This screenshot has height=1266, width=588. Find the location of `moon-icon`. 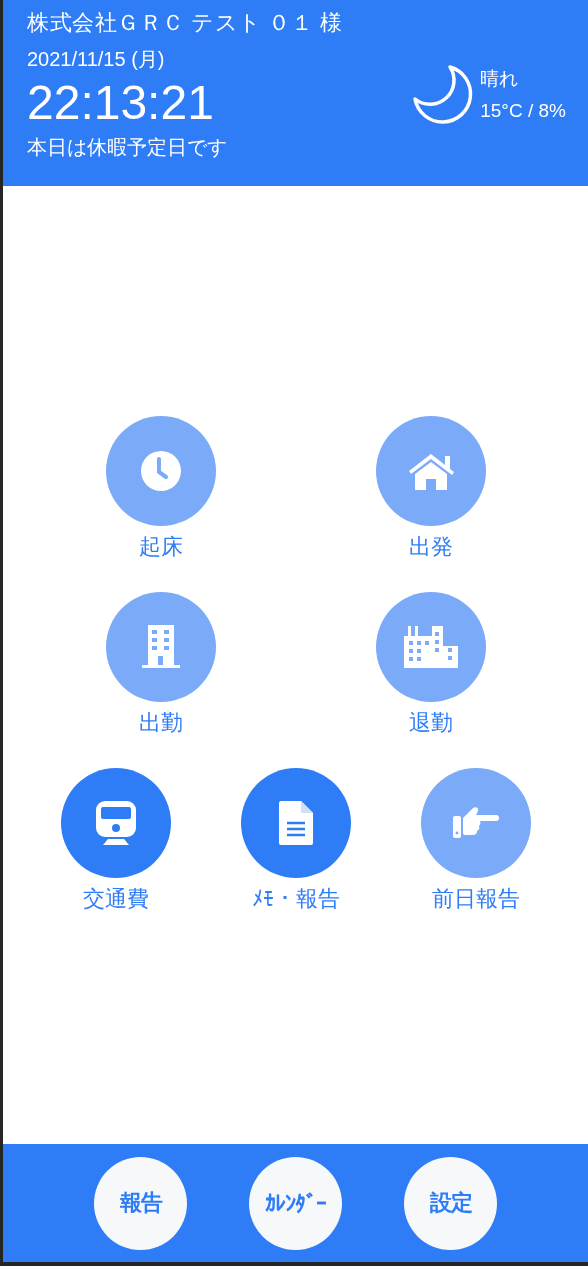

moon-icon is located at coordinates (443, 95).